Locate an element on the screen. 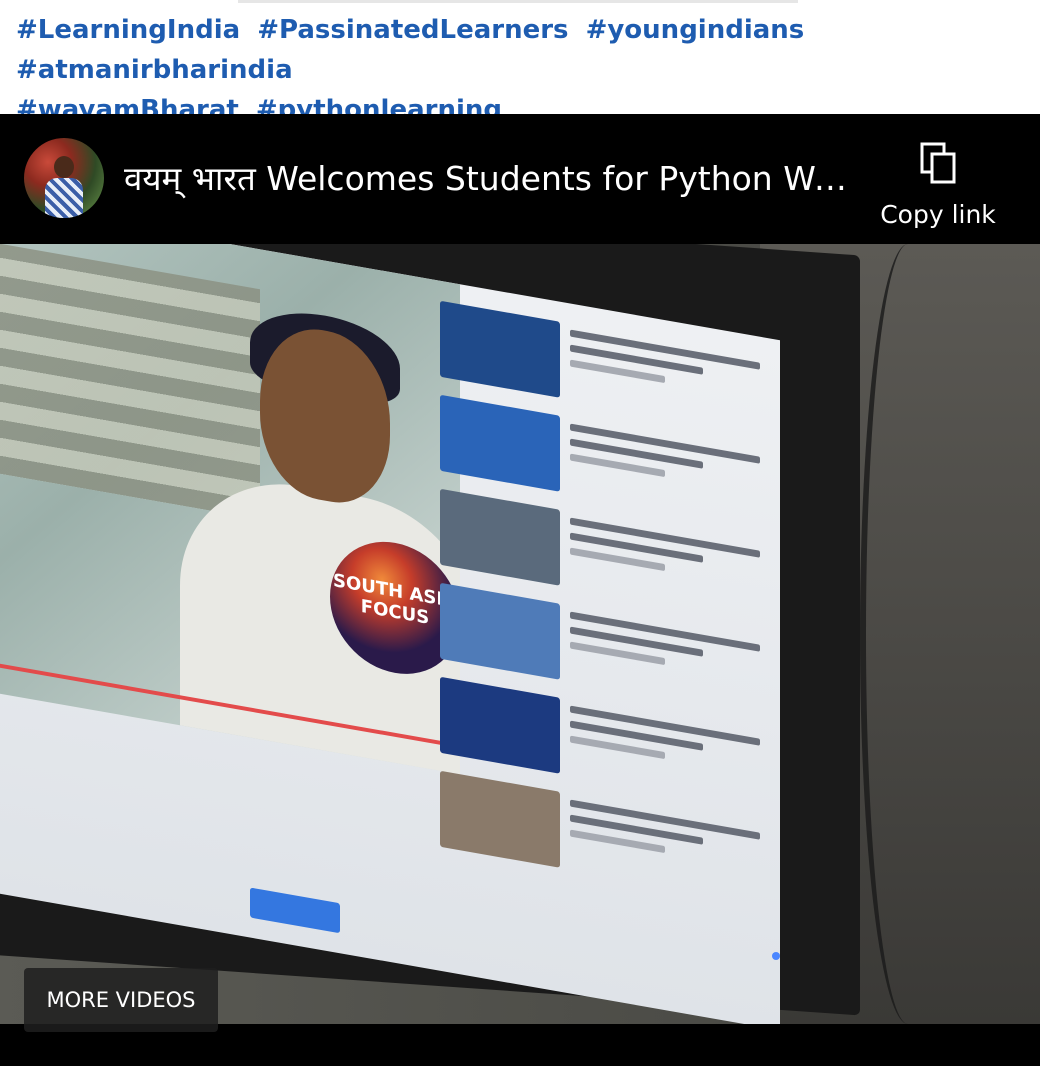 This screenshot has height=1066, width=1040. top-divider is located at coordinates (518, 1).